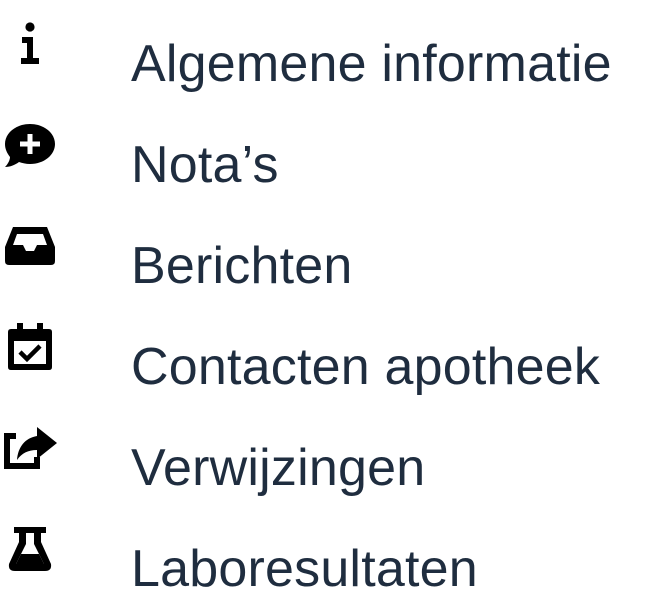 This screenshot has width=657, height=605. Describe the element at coordinates (371, 64) in the screenshot. I see `menu-item-label: Algemene informatie` at that location.